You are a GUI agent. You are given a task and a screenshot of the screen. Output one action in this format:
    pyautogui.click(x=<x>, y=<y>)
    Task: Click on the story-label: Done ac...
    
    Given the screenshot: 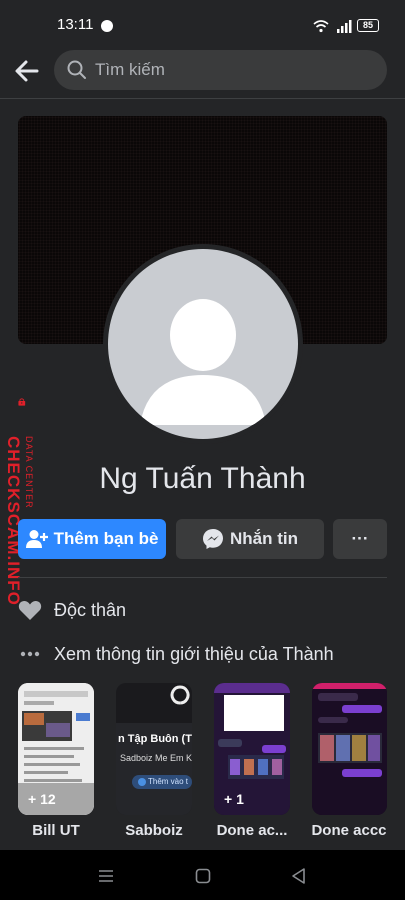 What is the action you would take?
    pyautogui.click(x=252, y=830)
    